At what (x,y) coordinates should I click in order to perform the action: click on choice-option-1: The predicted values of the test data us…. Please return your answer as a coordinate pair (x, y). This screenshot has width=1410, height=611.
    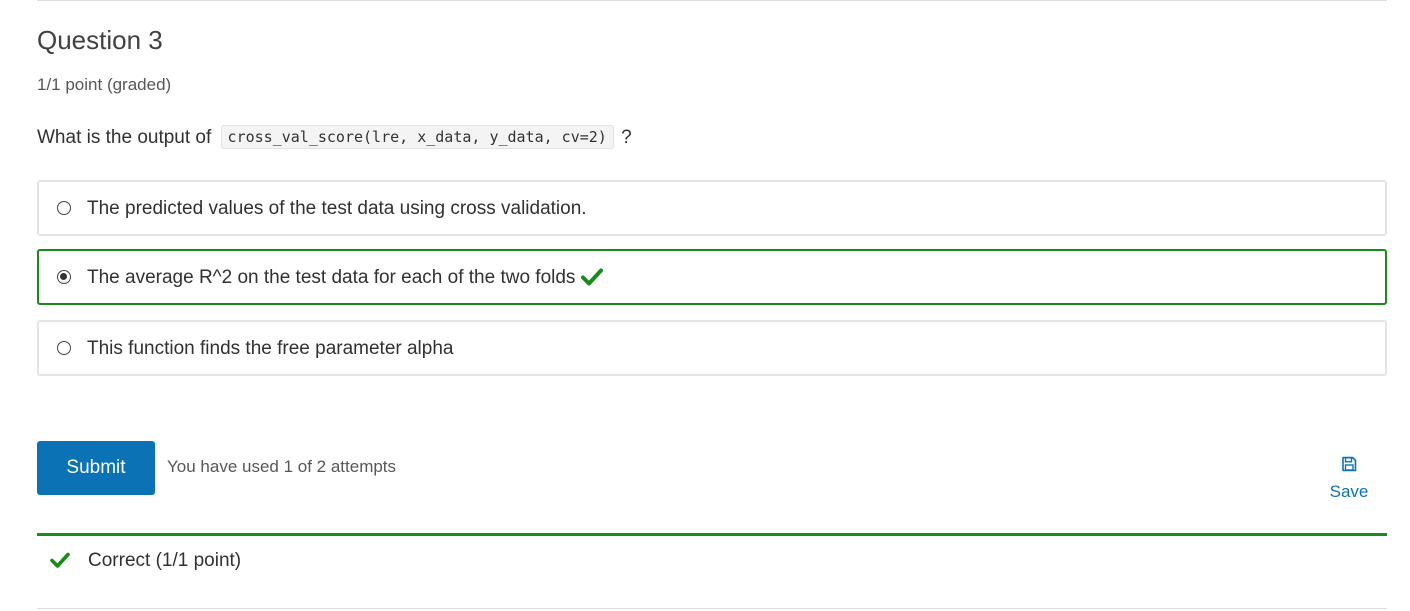
    Looking at the image, I should click on (712, 208).